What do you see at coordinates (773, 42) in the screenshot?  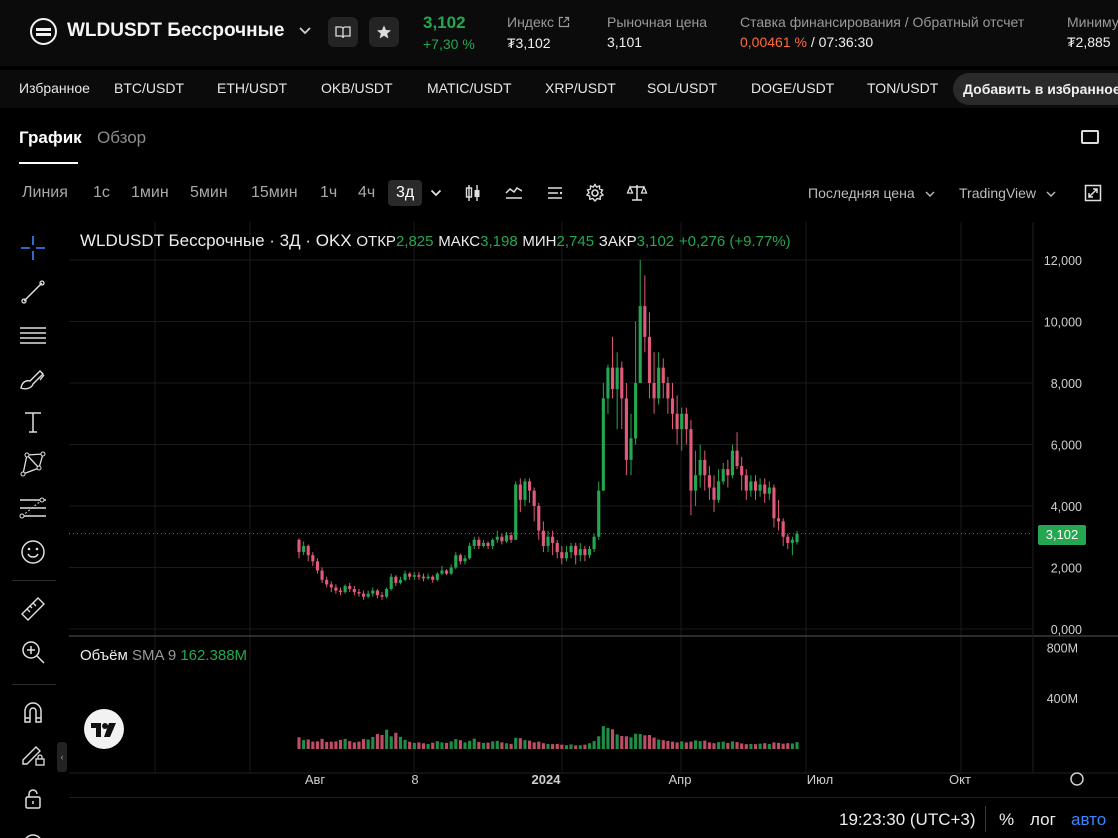 I see `funding-rate: 0,00461 %` at bounding box center [773, 42].